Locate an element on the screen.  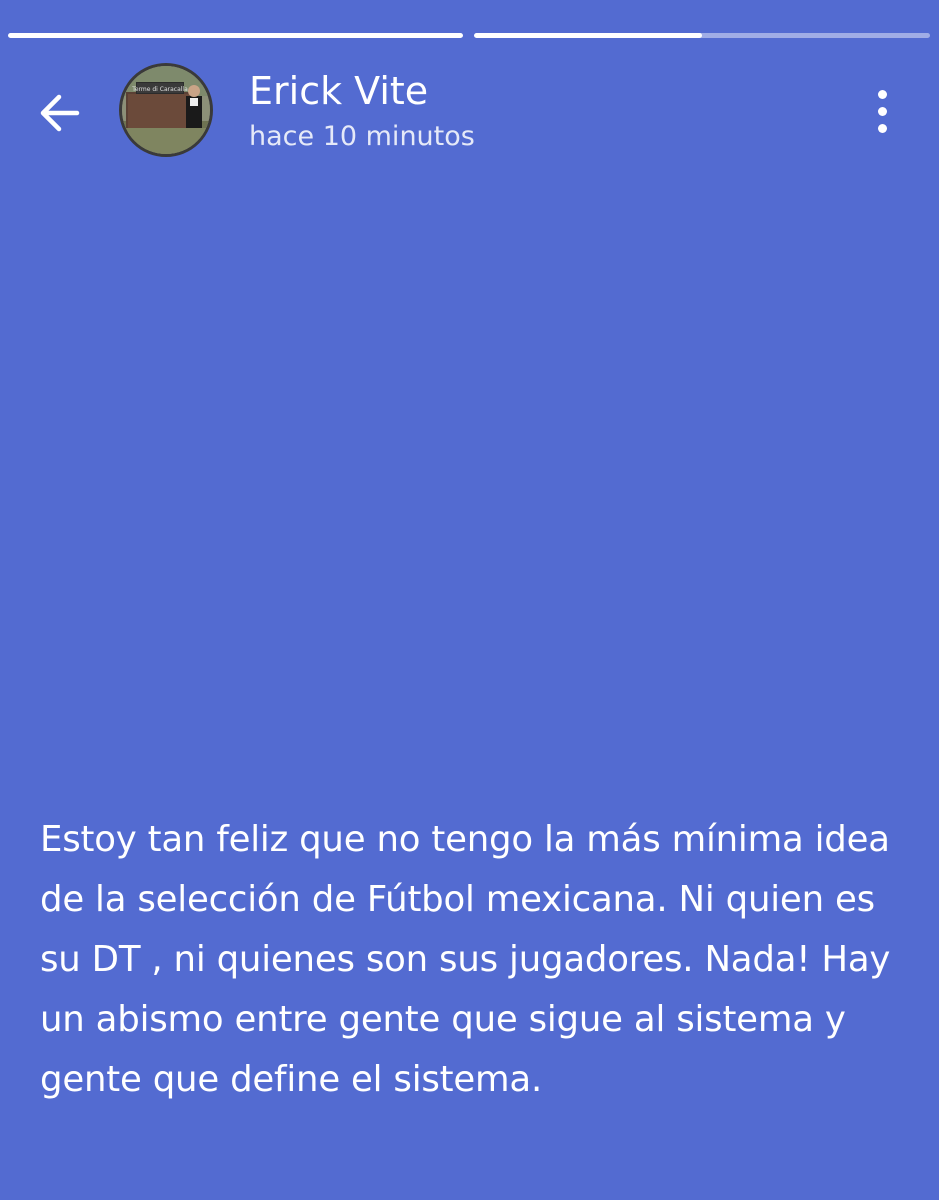
back-button is located at coordinates (59, 113).